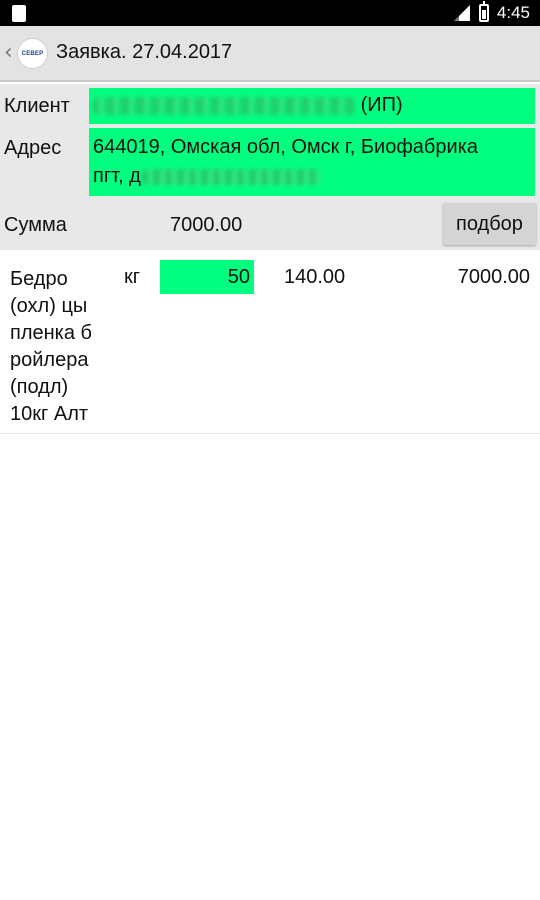 This screenshot has height=900, width=540. Describe the element at coordinates (270, 54) in the screenshot. I see `action-bar: ‹ СЕВЕР Заявка. 27.04.2017` at that location.